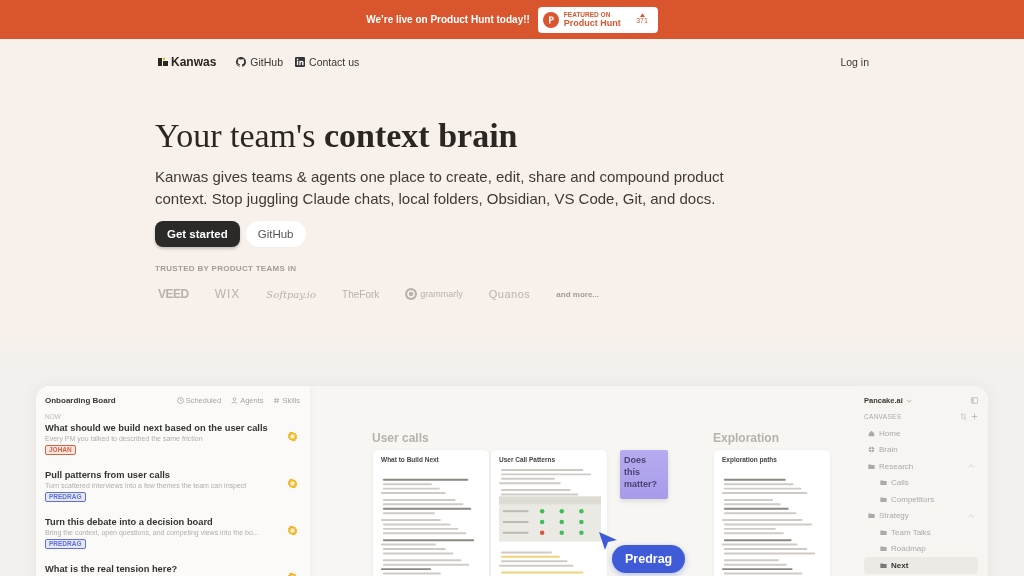 The height and width of the screenshot is (576, 1024). Describe the element at coordinates (277, 400) in the screenshot. I see `hash-icon` at that location.